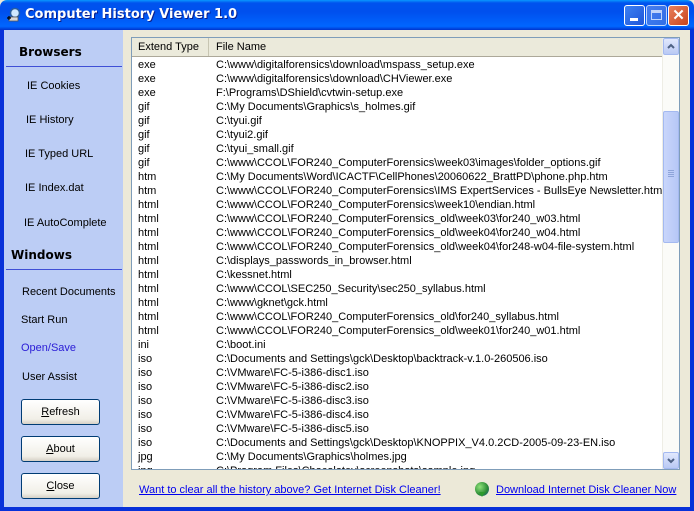 This screenshot has height=511, width=694. I want to click on table-row: gif C:\tyui2.gif, so click(397, 135).